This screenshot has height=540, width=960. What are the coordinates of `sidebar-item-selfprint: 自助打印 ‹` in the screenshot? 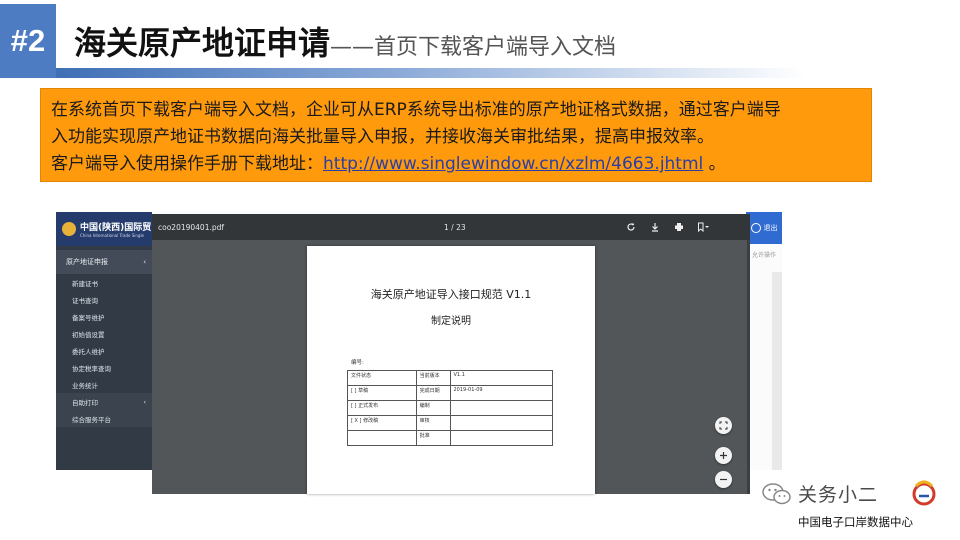 It's located at (104, 401).